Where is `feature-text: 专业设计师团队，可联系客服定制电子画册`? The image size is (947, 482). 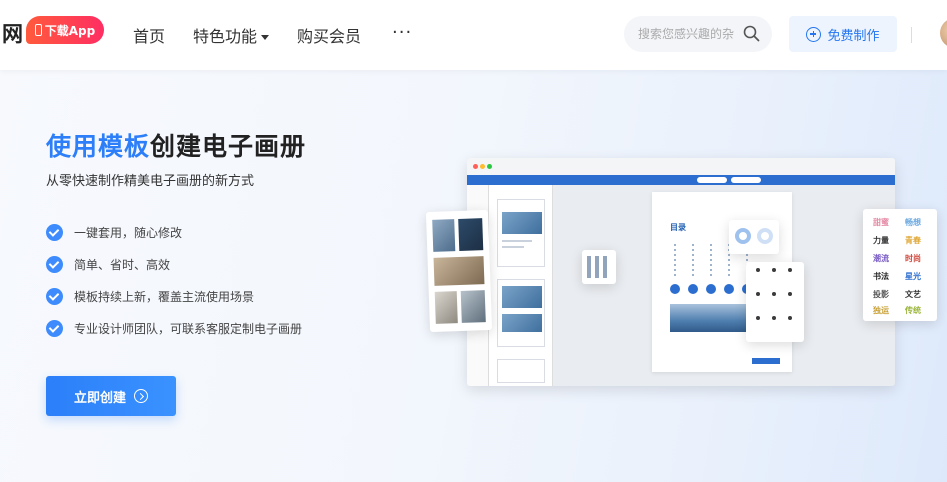 feature-text: 专业设计师团队，可联系客服定制电子画册 is located at coordinates (188, 328).